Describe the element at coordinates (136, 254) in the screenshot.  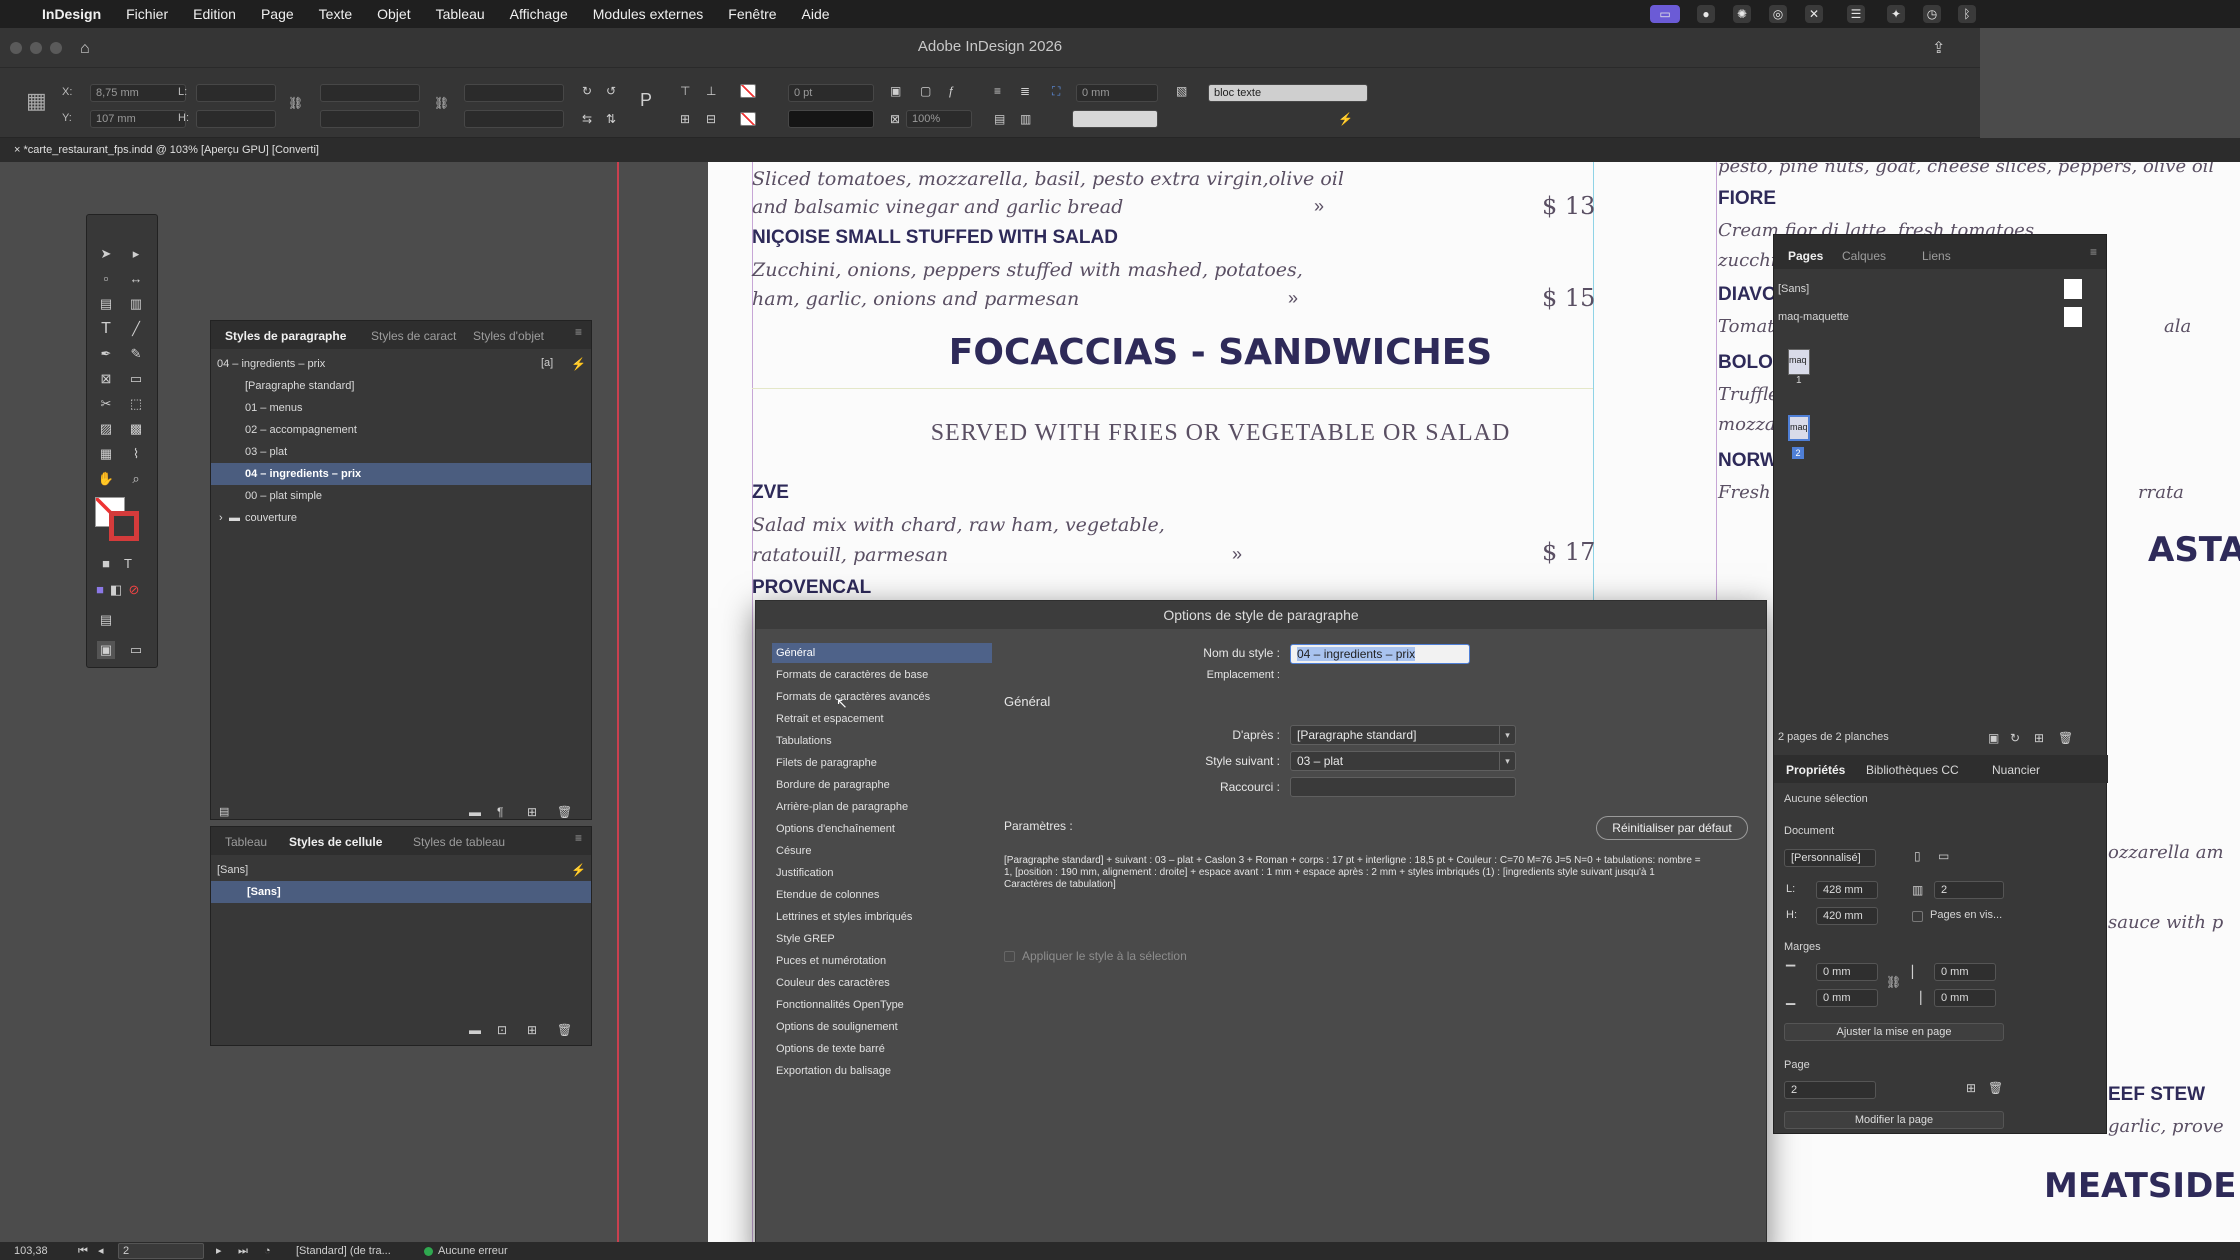
I see `direct-selection-tool-icon: ▸` at that location.